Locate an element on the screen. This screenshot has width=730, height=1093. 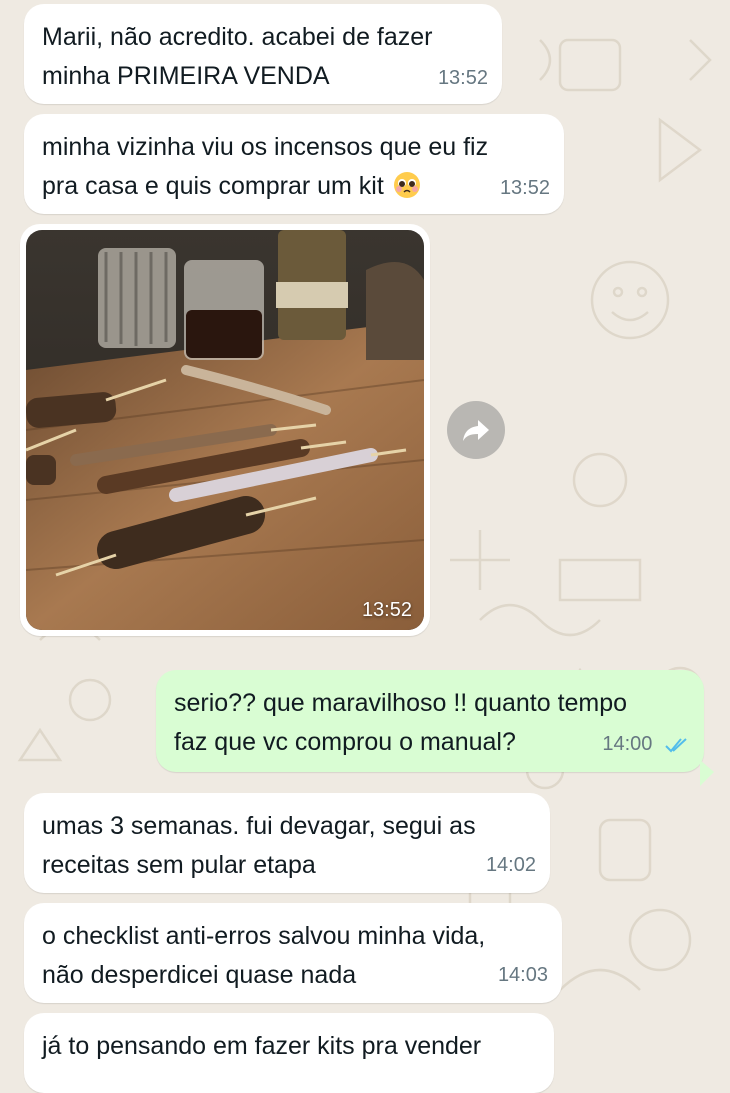
forward-button is located at coordinates (476, 430).